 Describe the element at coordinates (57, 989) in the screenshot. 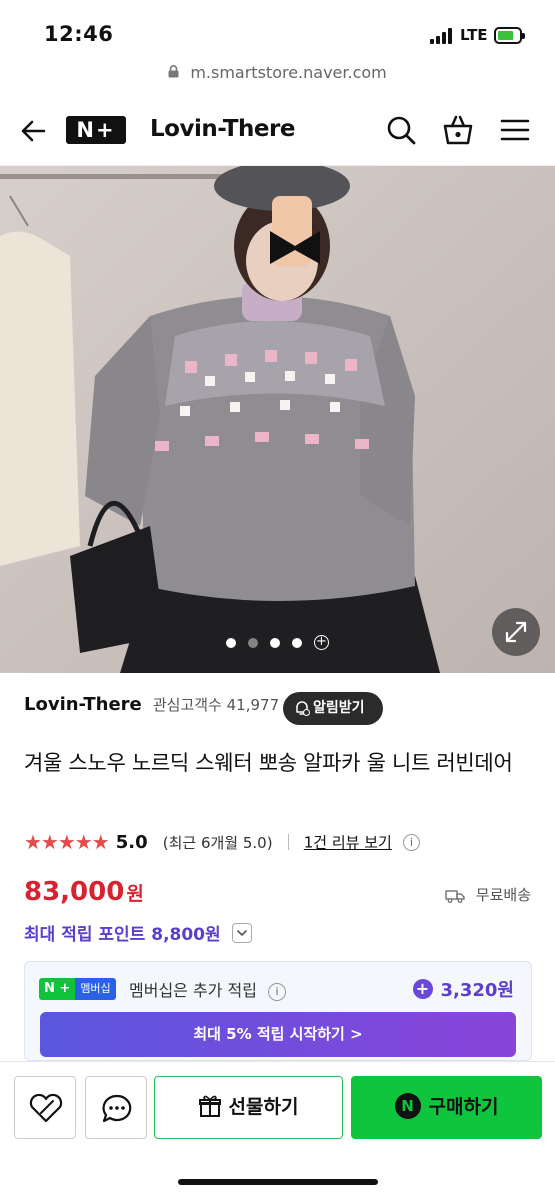

I see `naver-plus-badge: N +` at that location.